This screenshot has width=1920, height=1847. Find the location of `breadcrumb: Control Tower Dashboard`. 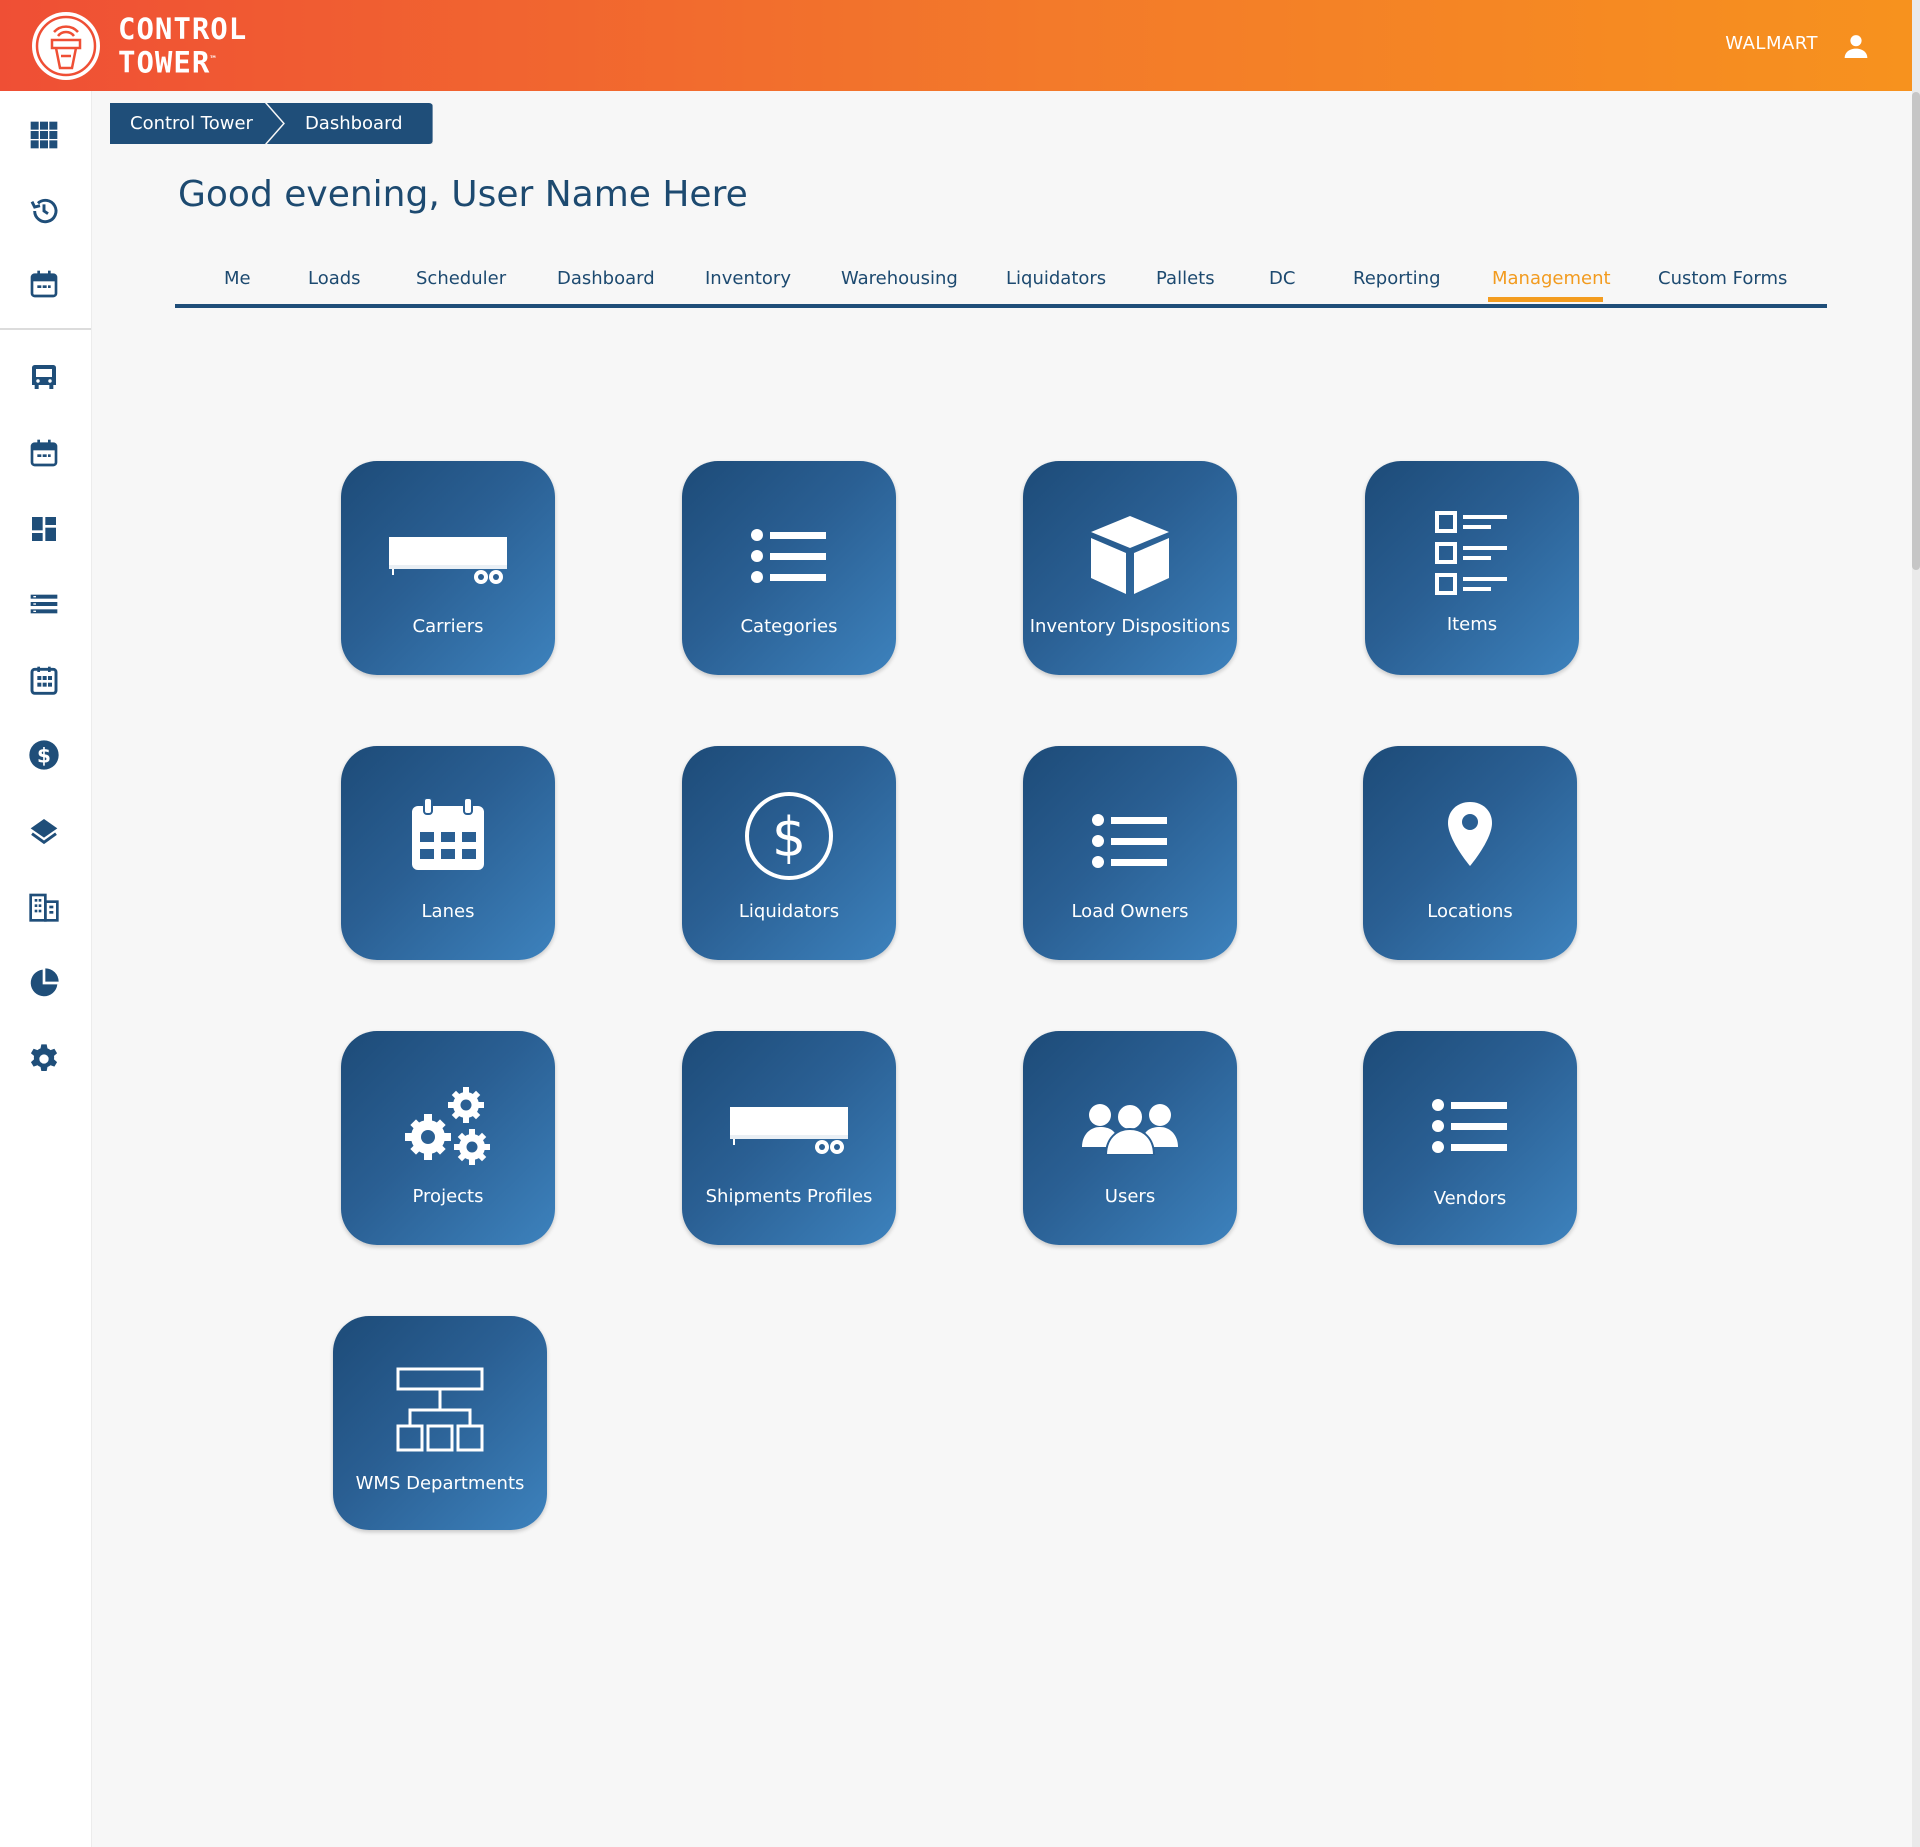

breadcrumb: Control Tower Dashboard is located at coordinates (271, 123).